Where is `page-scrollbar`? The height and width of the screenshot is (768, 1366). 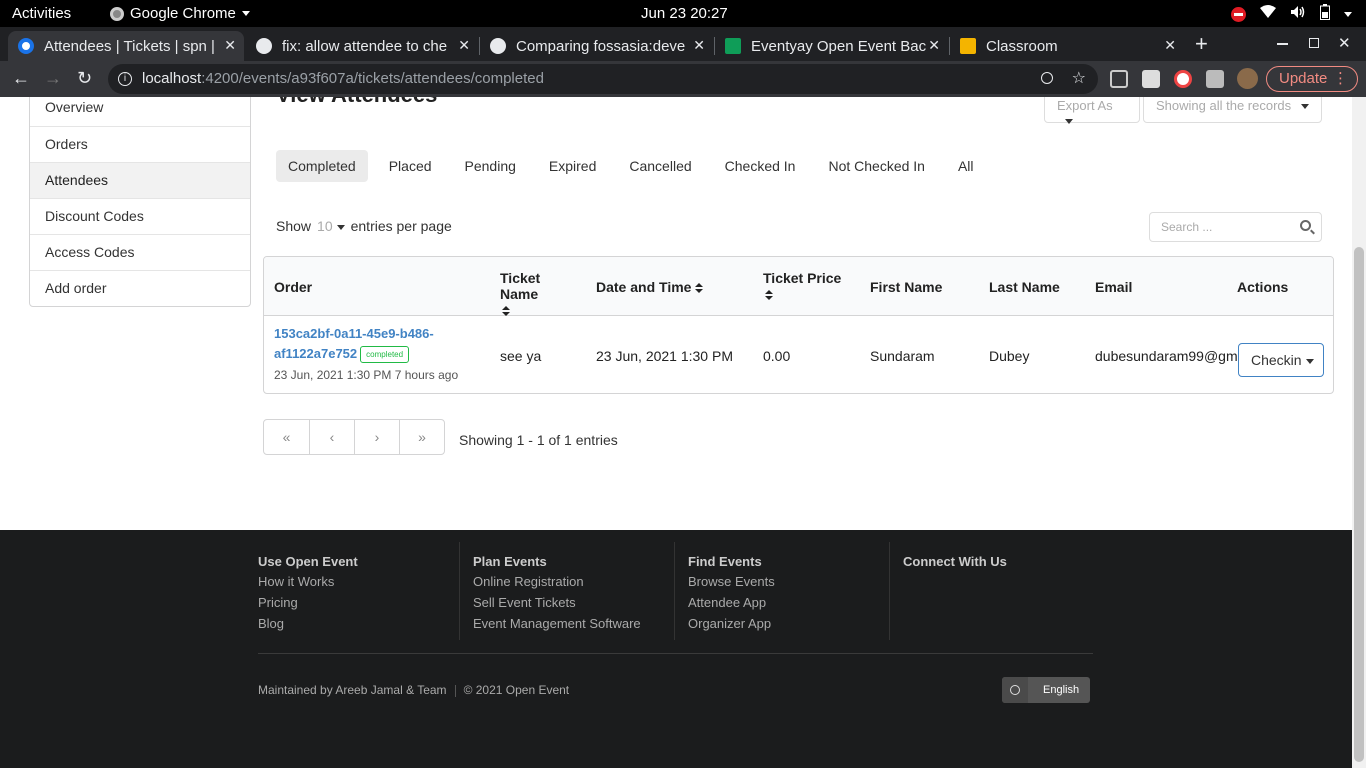
page-scrollbar is located at coordinates (1359, 432).